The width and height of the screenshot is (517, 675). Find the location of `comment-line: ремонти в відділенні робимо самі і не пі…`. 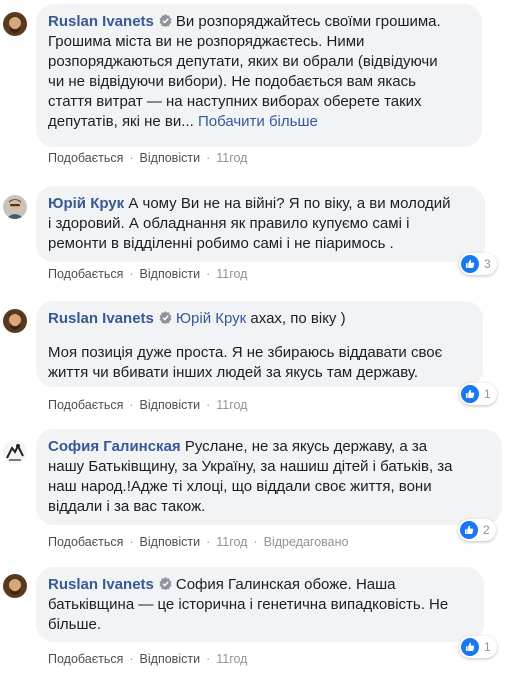

comment-line: ремонти в відділенні робимо самі і не пі… is located at coordinates (221, 243).